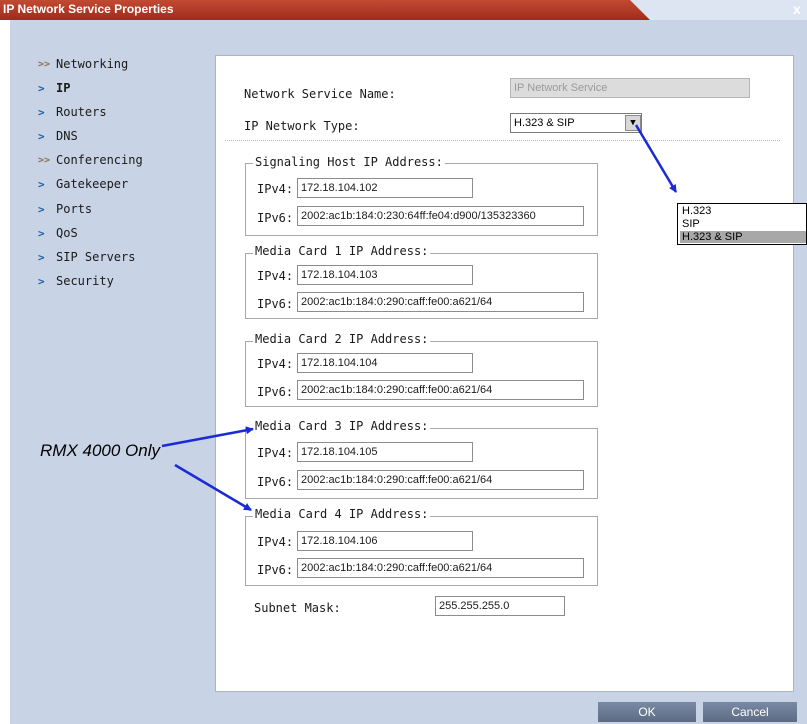 The width and height of the screenshot is (807, 724). I want to click on cancel-button: Cancel, so click(750, 712).